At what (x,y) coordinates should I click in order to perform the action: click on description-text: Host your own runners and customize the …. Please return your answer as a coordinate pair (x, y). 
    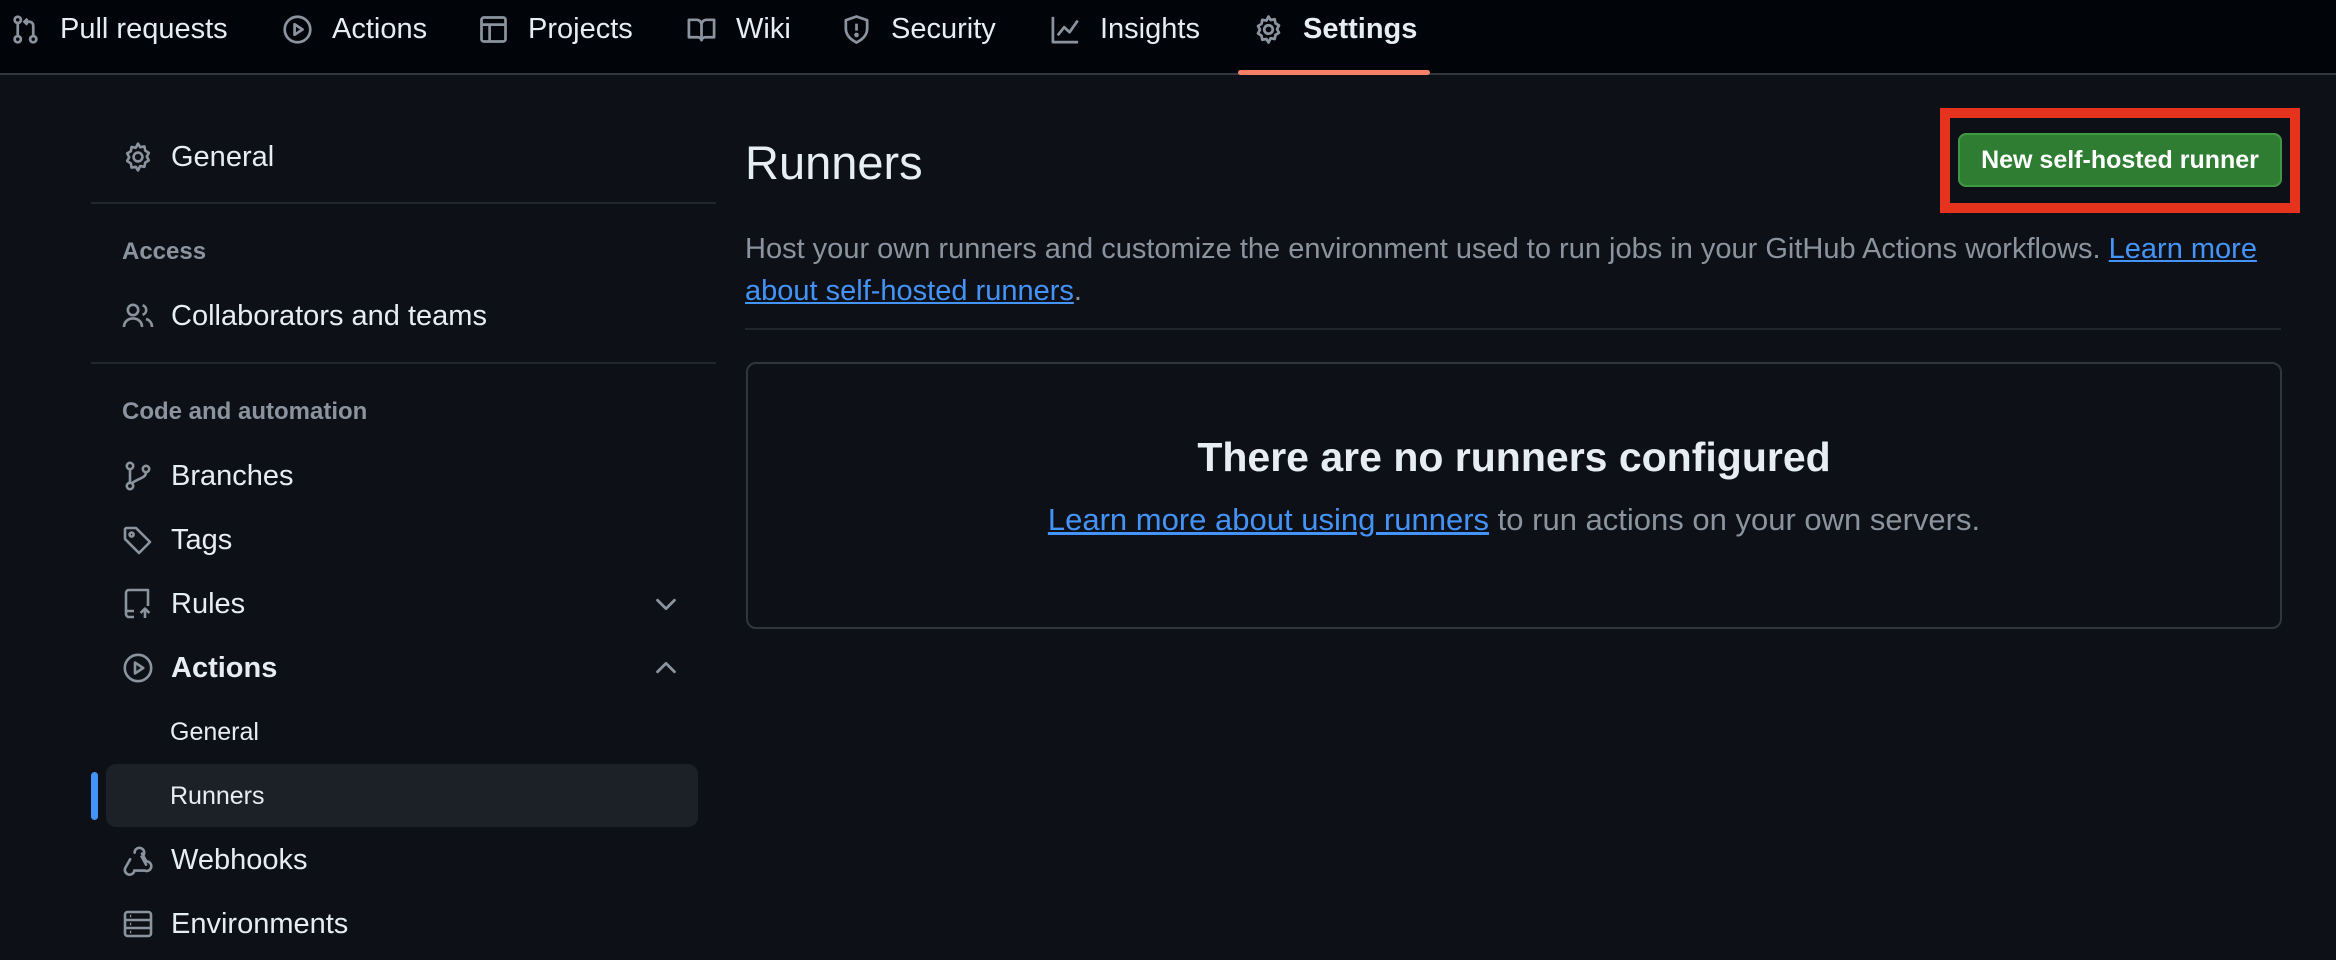
    Looking at the image, I should click on (1423, 249).